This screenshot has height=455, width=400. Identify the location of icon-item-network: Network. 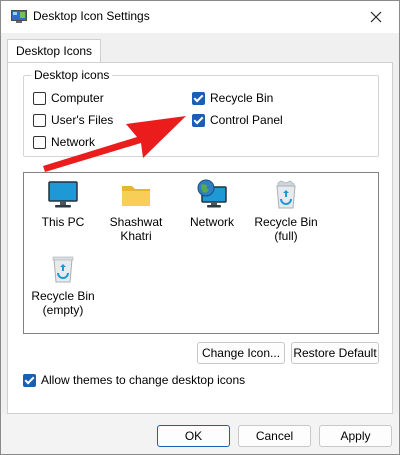
(212, 204).